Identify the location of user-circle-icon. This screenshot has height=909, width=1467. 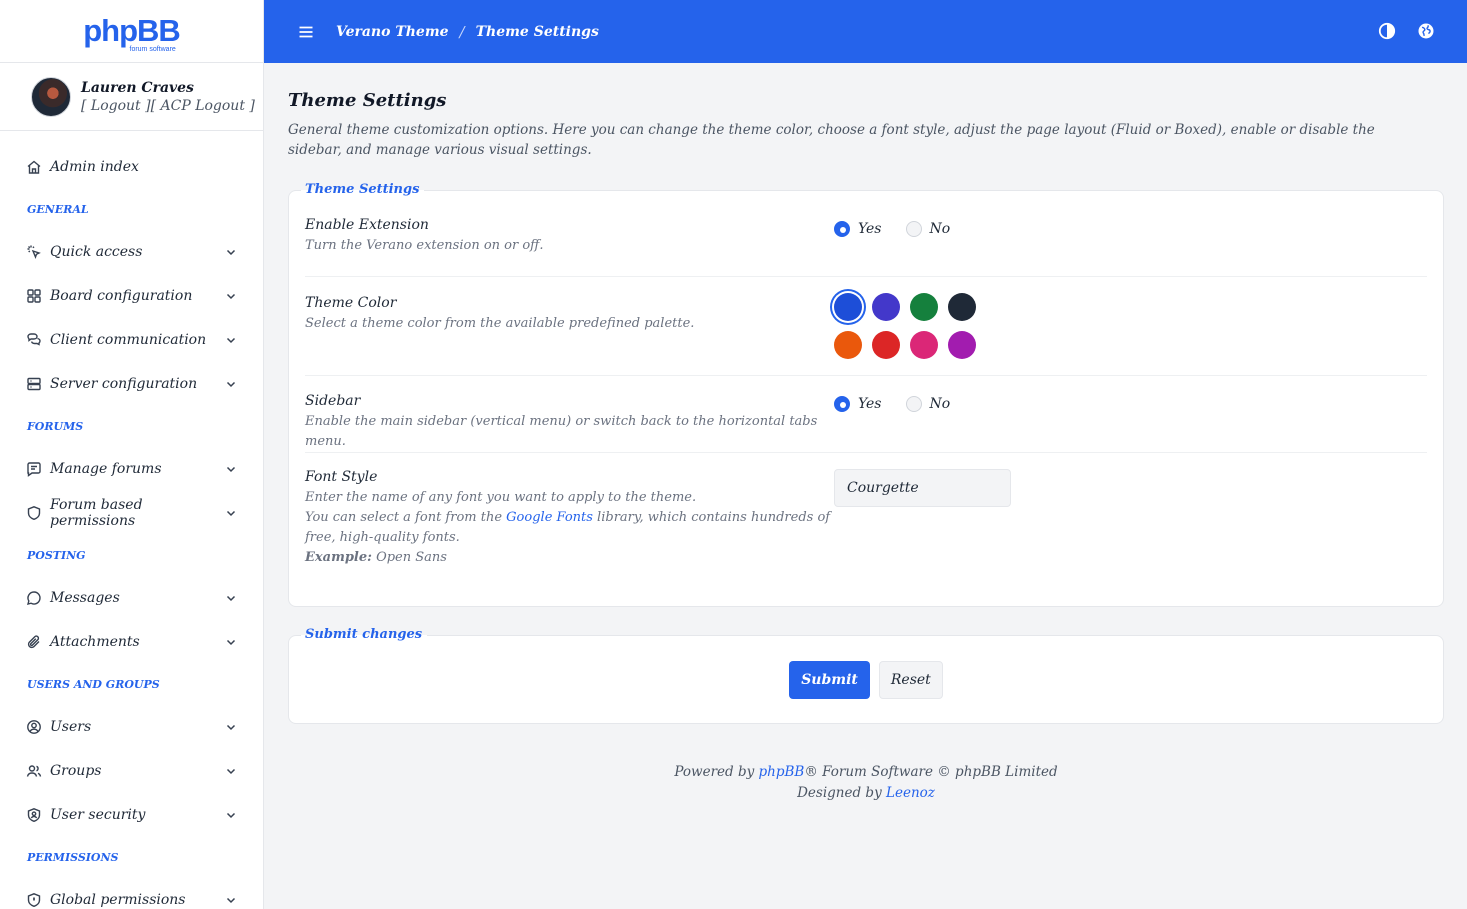
(34, 727).